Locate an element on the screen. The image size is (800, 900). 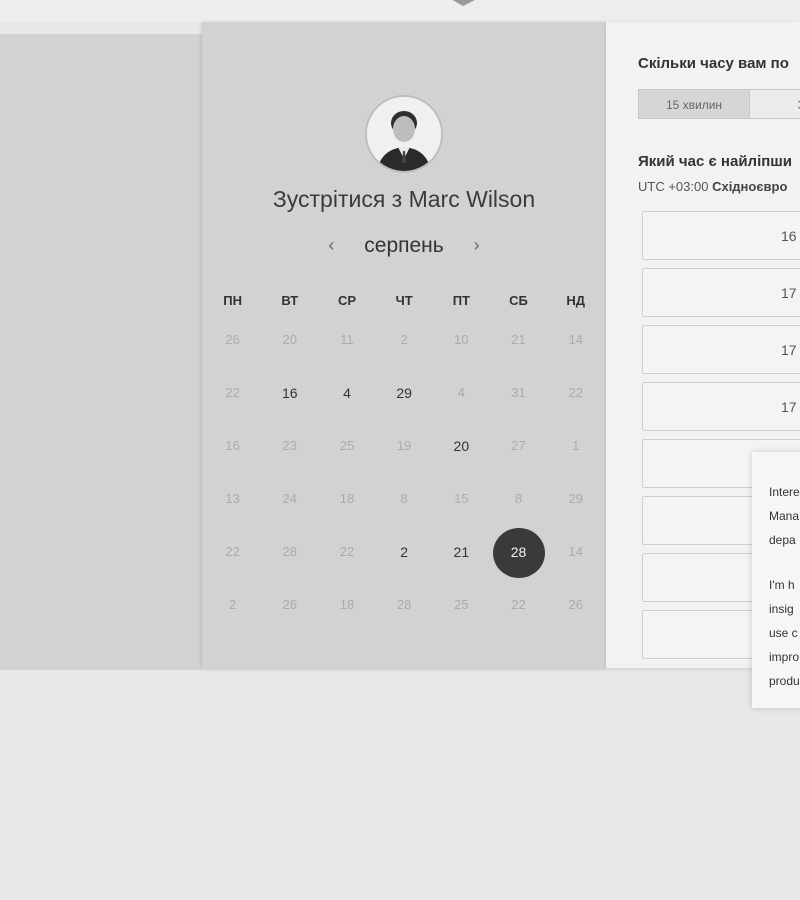
bio-line: use c is located at coordinates (783, 633).